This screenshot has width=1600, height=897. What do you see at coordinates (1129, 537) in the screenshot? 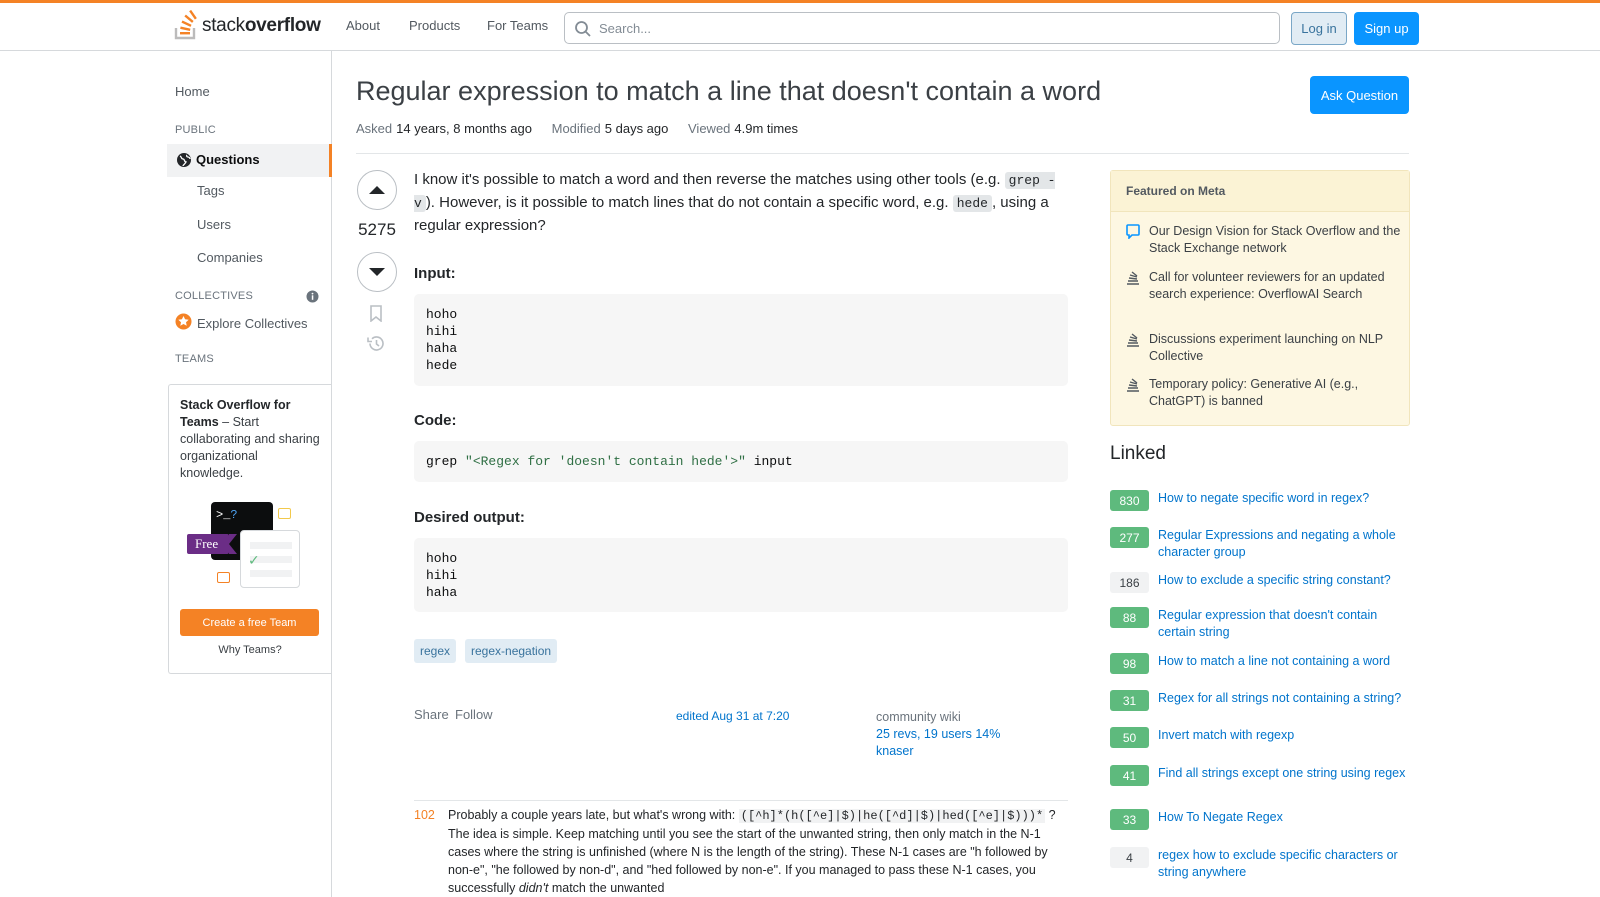
I see `linked-score: 277` at bounding box center [1129, 537].